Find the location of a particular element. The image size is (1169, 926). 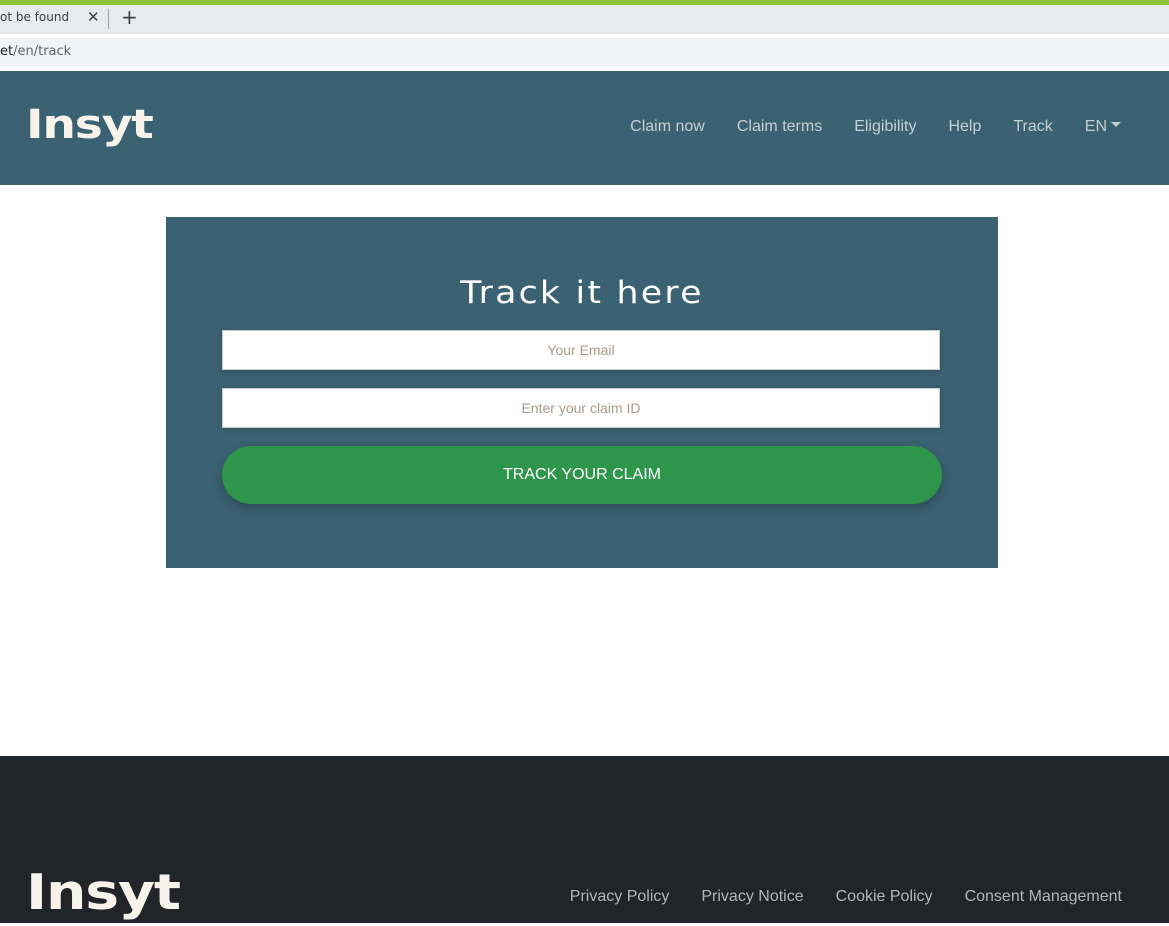

url-host: et is located at coordinates (7, 51).